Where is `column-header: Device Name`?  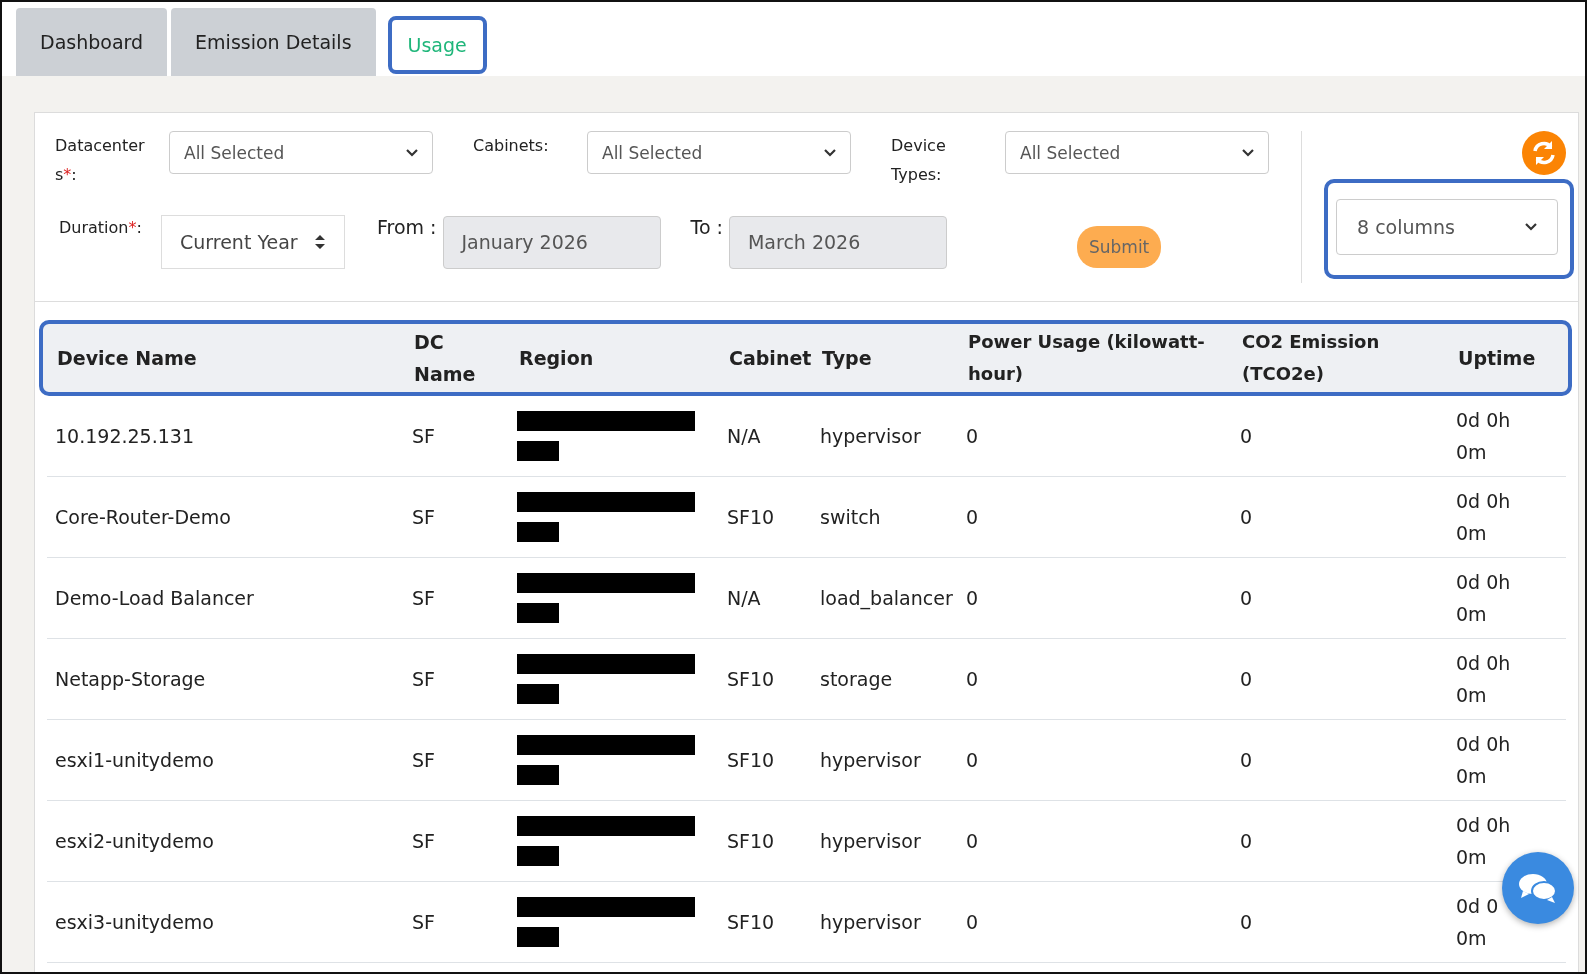 column-header: Device Name is located at coordinates (127, 358).